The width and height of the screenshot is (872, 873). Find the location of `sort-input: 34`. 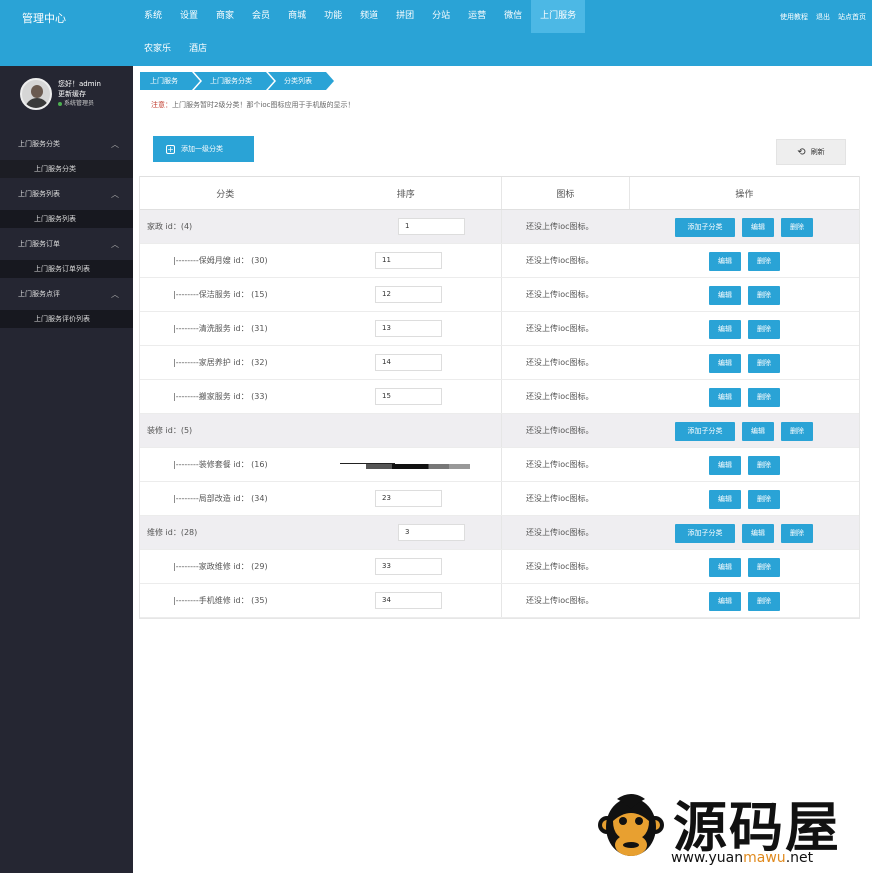

sort-input: 34 is located at coordinates (408, 600).